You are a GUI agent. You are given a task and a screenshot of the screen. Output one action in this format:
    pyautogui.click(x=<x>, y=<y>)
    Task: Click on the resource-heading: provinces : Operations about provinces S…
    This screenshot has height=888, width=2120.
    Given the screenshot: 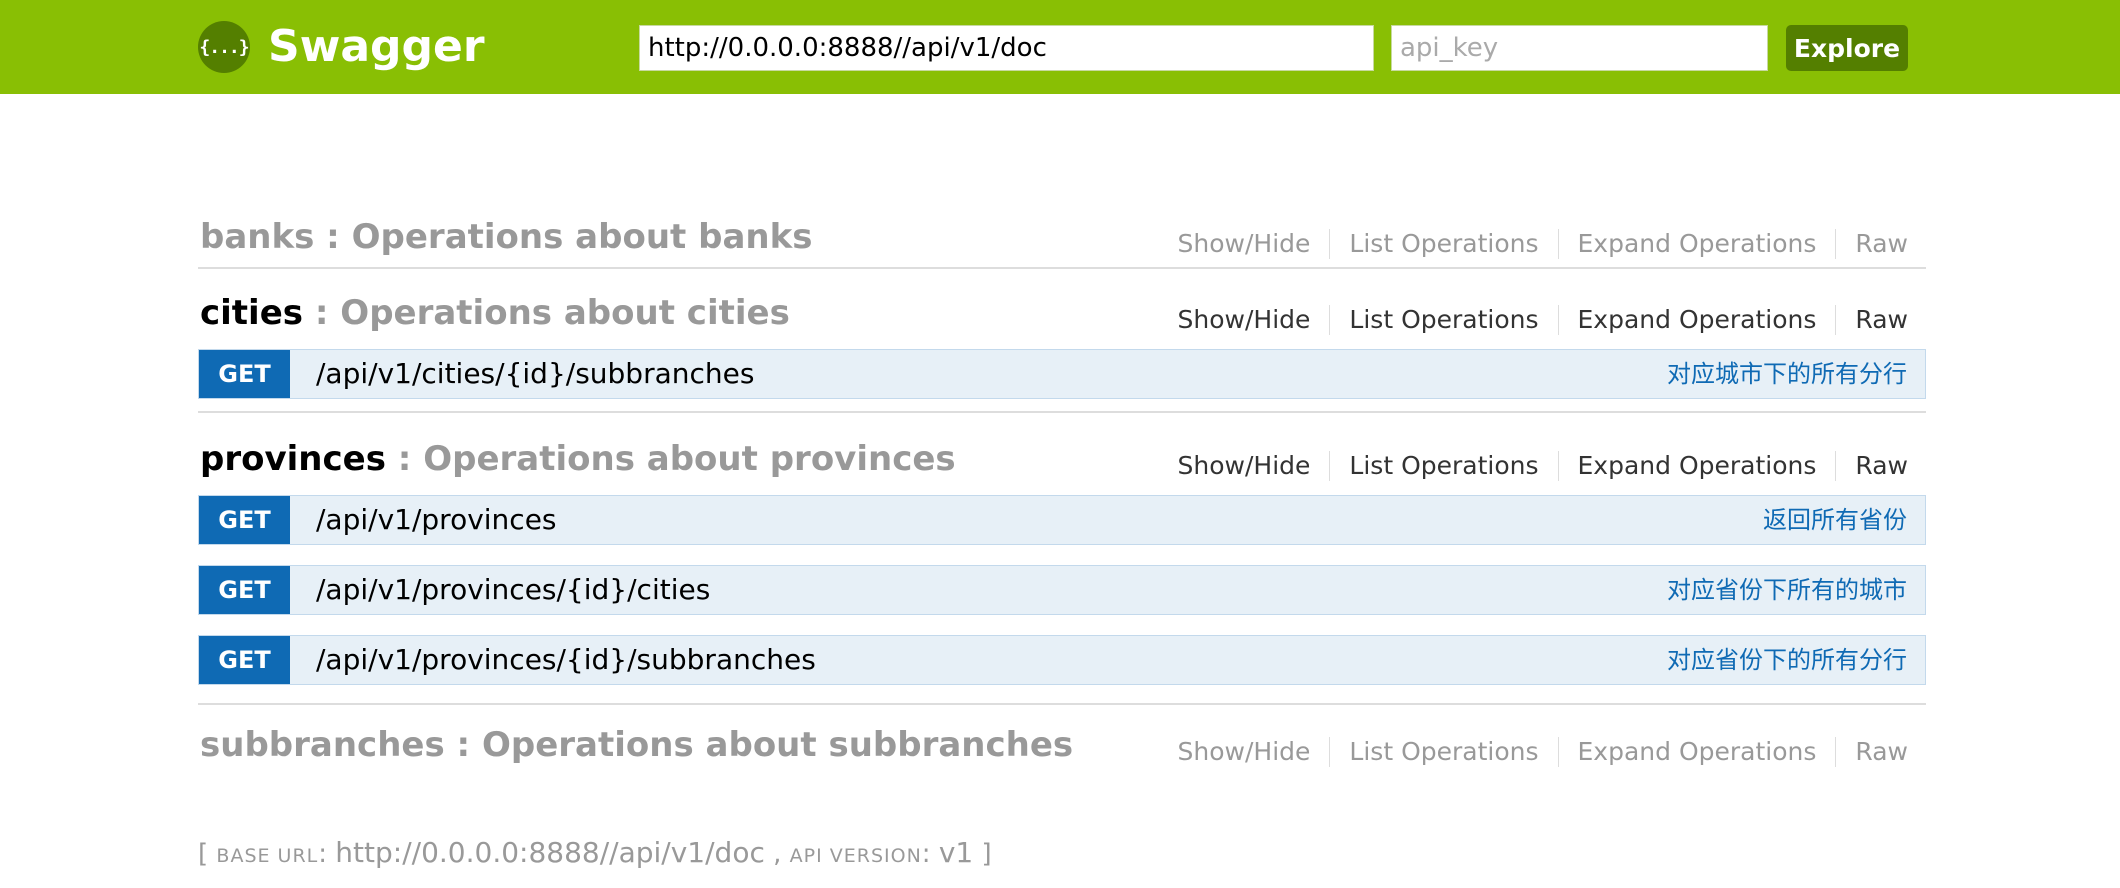 What is the action you would take?
    pyautogui.click(x=1062, y=460)
    